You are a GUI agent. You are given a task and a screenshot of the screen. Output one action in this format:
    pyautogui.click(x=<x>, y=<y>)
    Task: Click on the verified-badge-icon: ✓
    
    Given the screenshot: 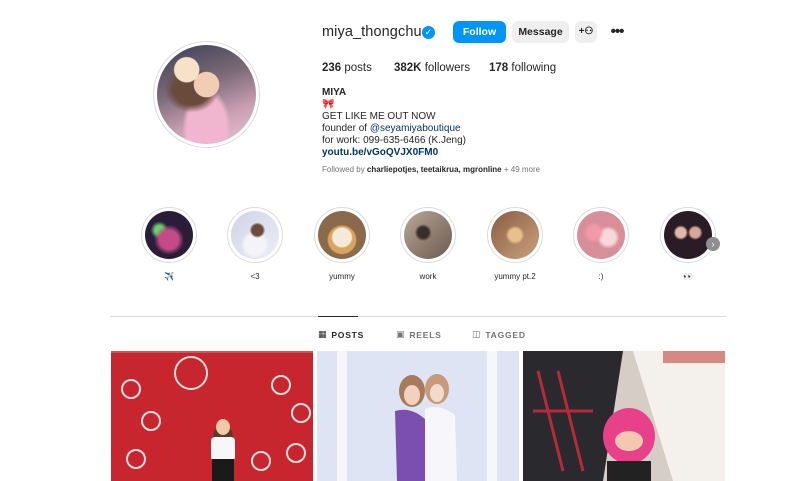 What is the action you would take?
    pyautogui.click(x=428, y=32)
    